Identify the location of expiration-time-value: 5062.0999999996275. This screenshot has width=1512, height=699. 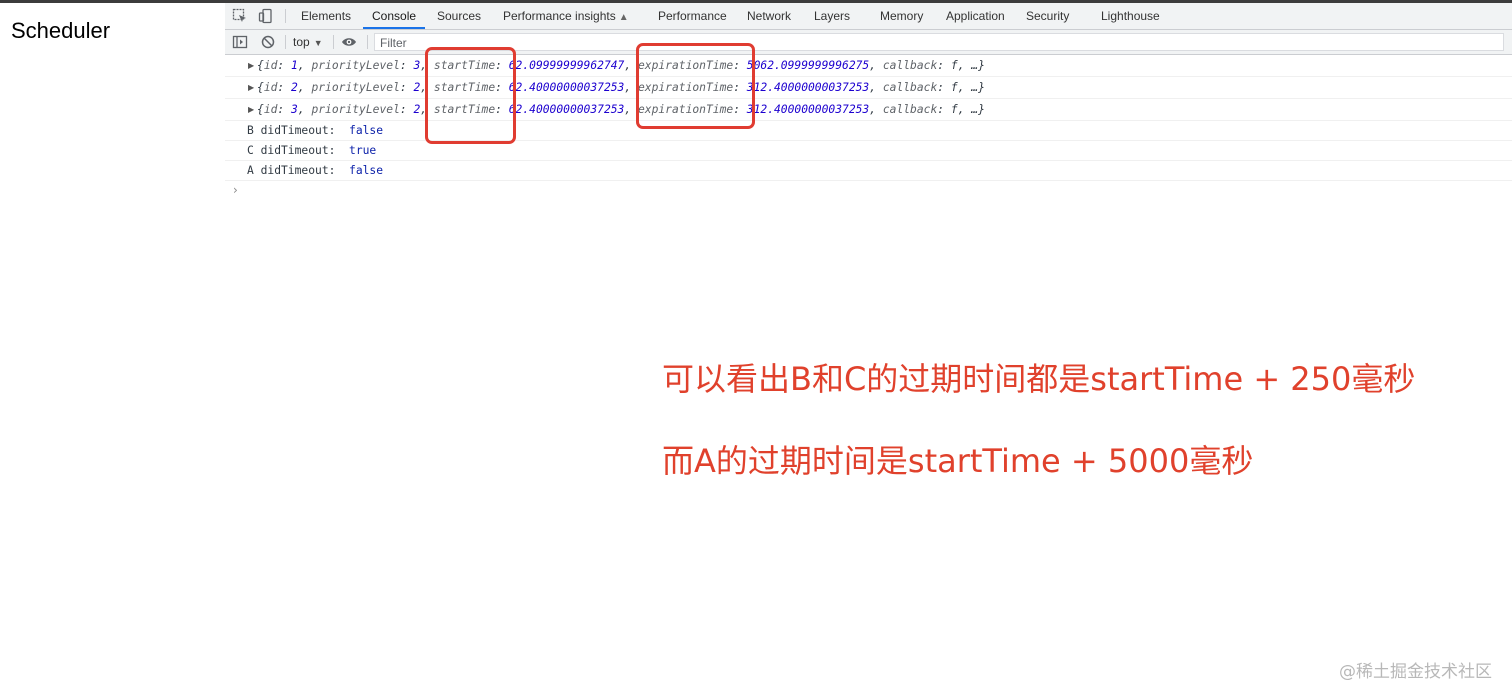
(808, 65).